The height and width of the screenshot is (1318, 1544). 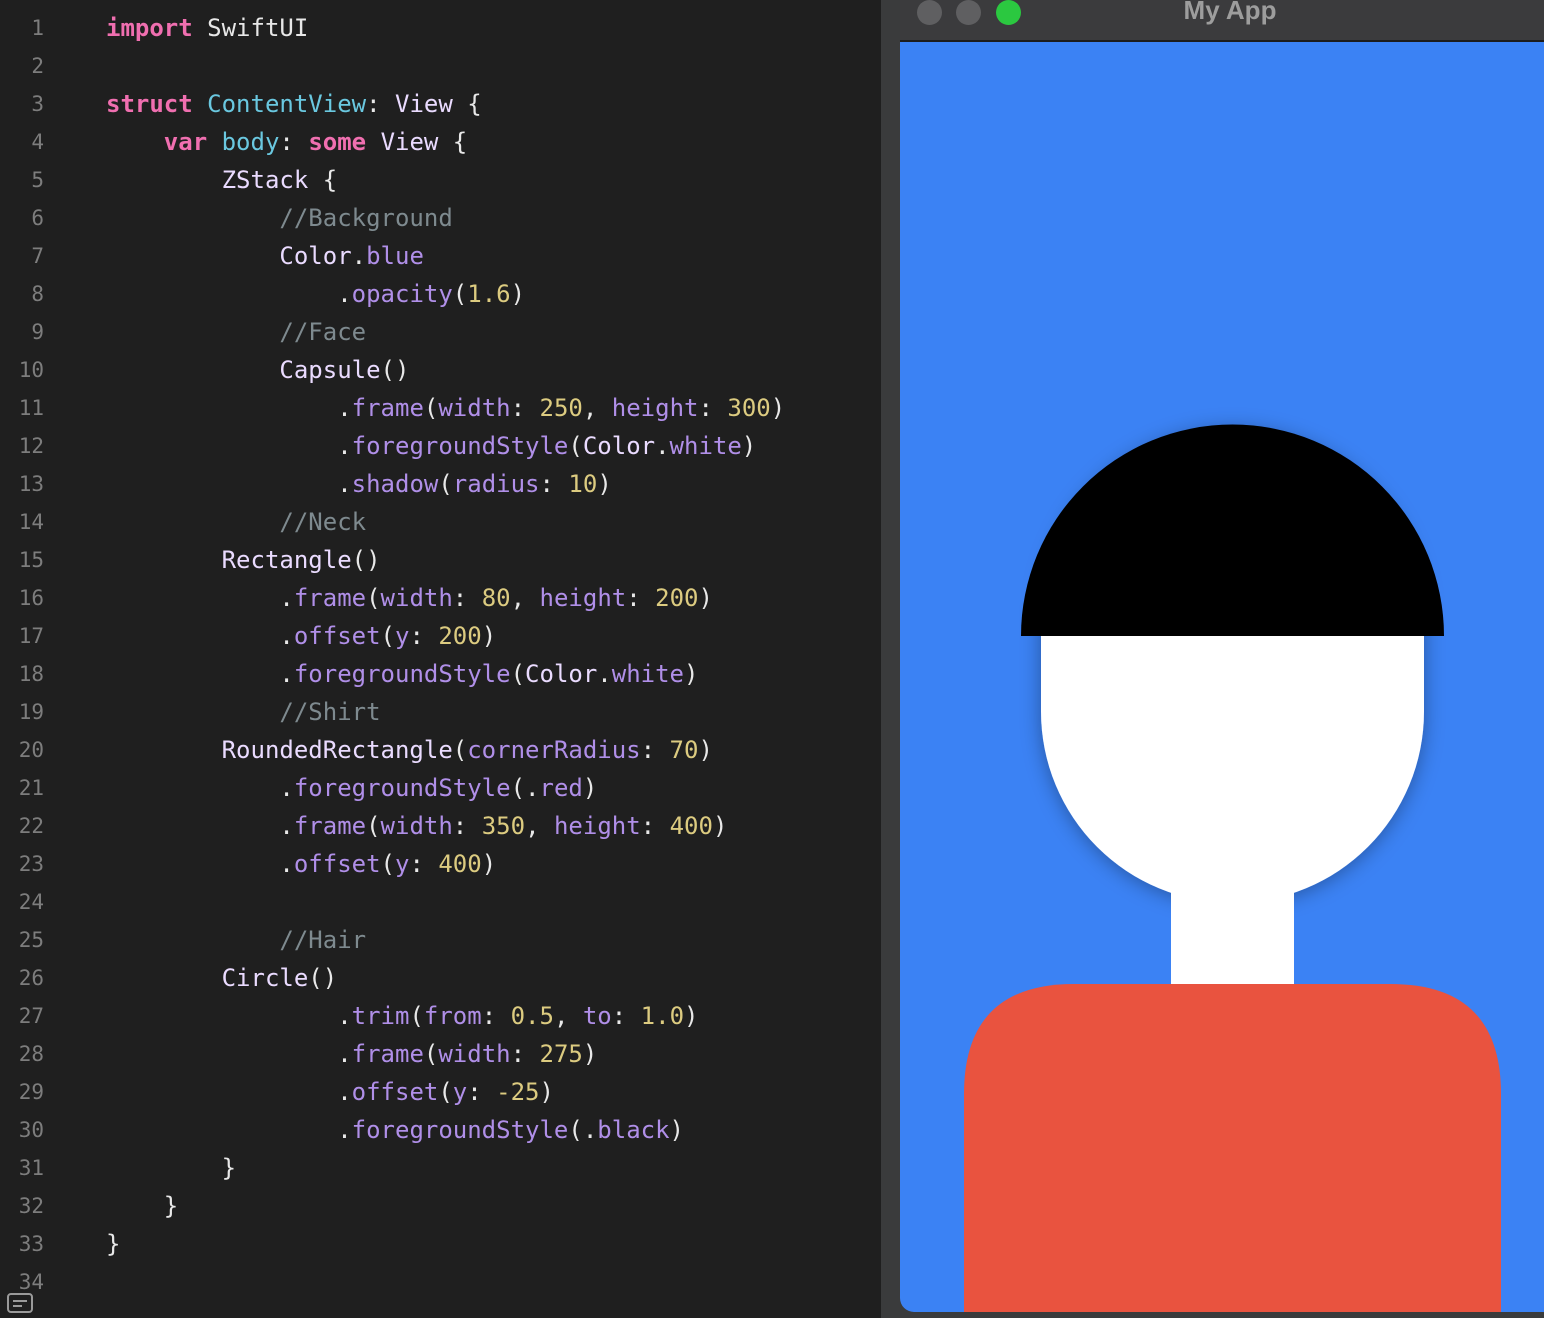 I want to click on code-line: 16 .frame(width: 80, height: 200), so click(x=440, y=598).